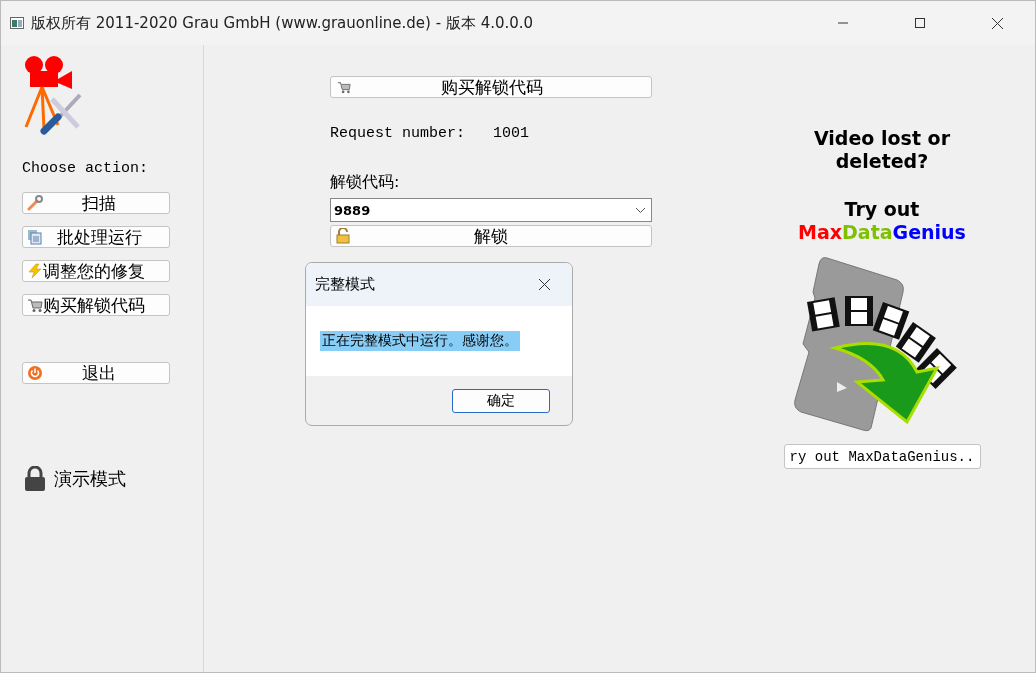  What do you see at coordinates (345, 284) in the screenshot?
I see `dialog-title: 完整模式` at bounding box center [345, 284].